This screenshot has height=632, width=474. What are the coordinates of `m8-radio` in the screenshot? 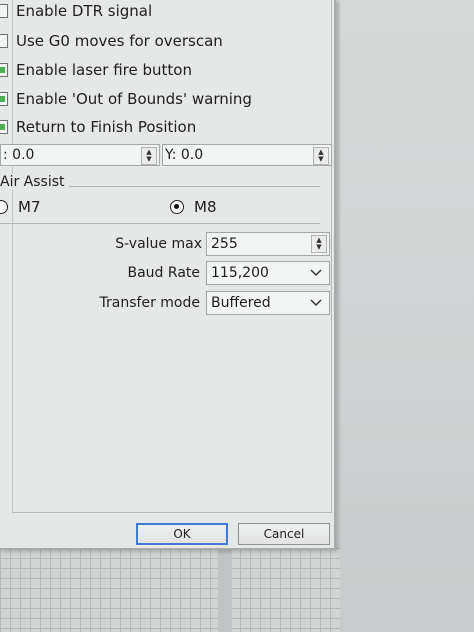 It's located at (177, 207).